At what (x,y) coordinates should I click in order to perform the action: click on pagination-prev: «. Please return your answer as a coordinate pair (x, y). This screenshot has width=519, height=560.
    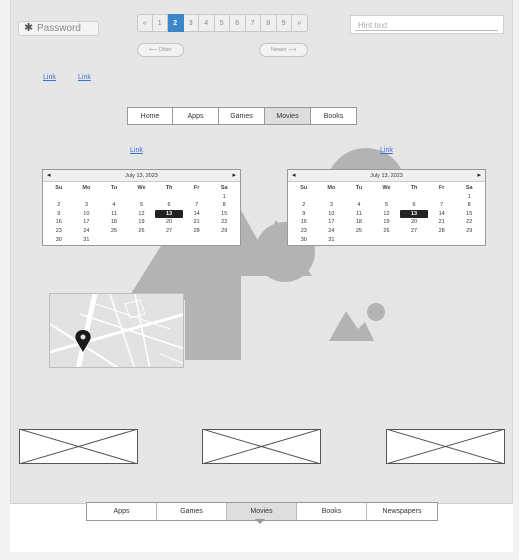
    Looking at the image, I should click on (145, 23).